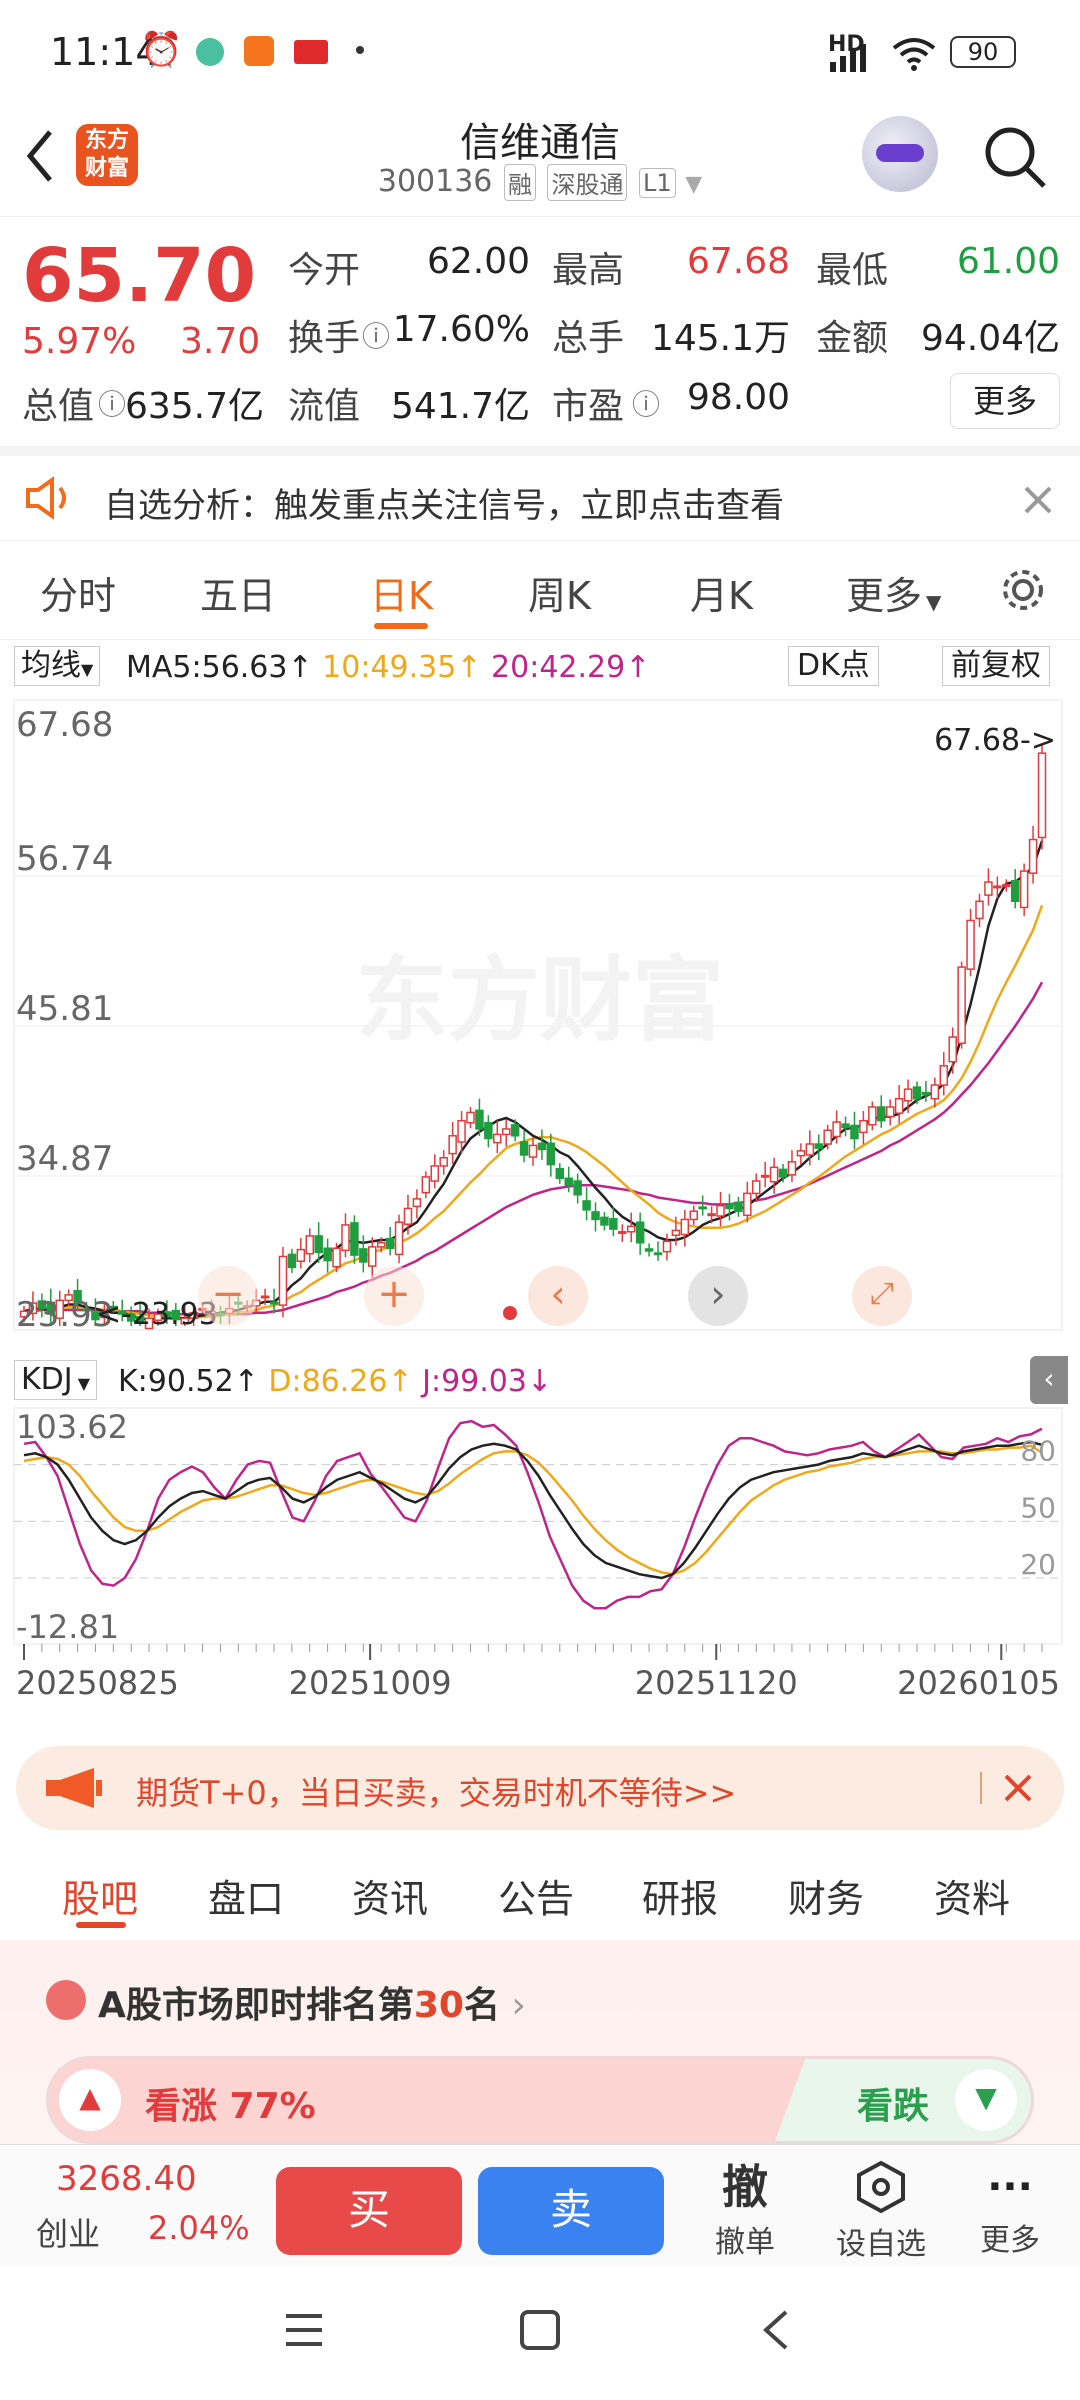 Image resolution: width=1080 pixels, height=2400 pixels. I want to click on amount-label: 金额, so click(852, 338).